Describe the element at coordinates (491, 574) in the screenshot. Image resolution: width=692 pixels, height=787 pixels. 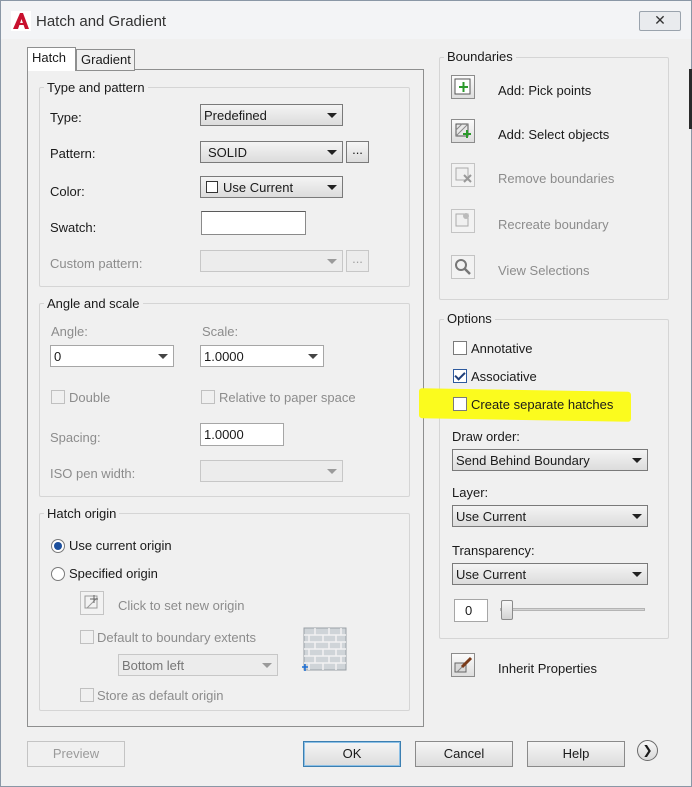
I see `transparency-value: Use Current` at that location.